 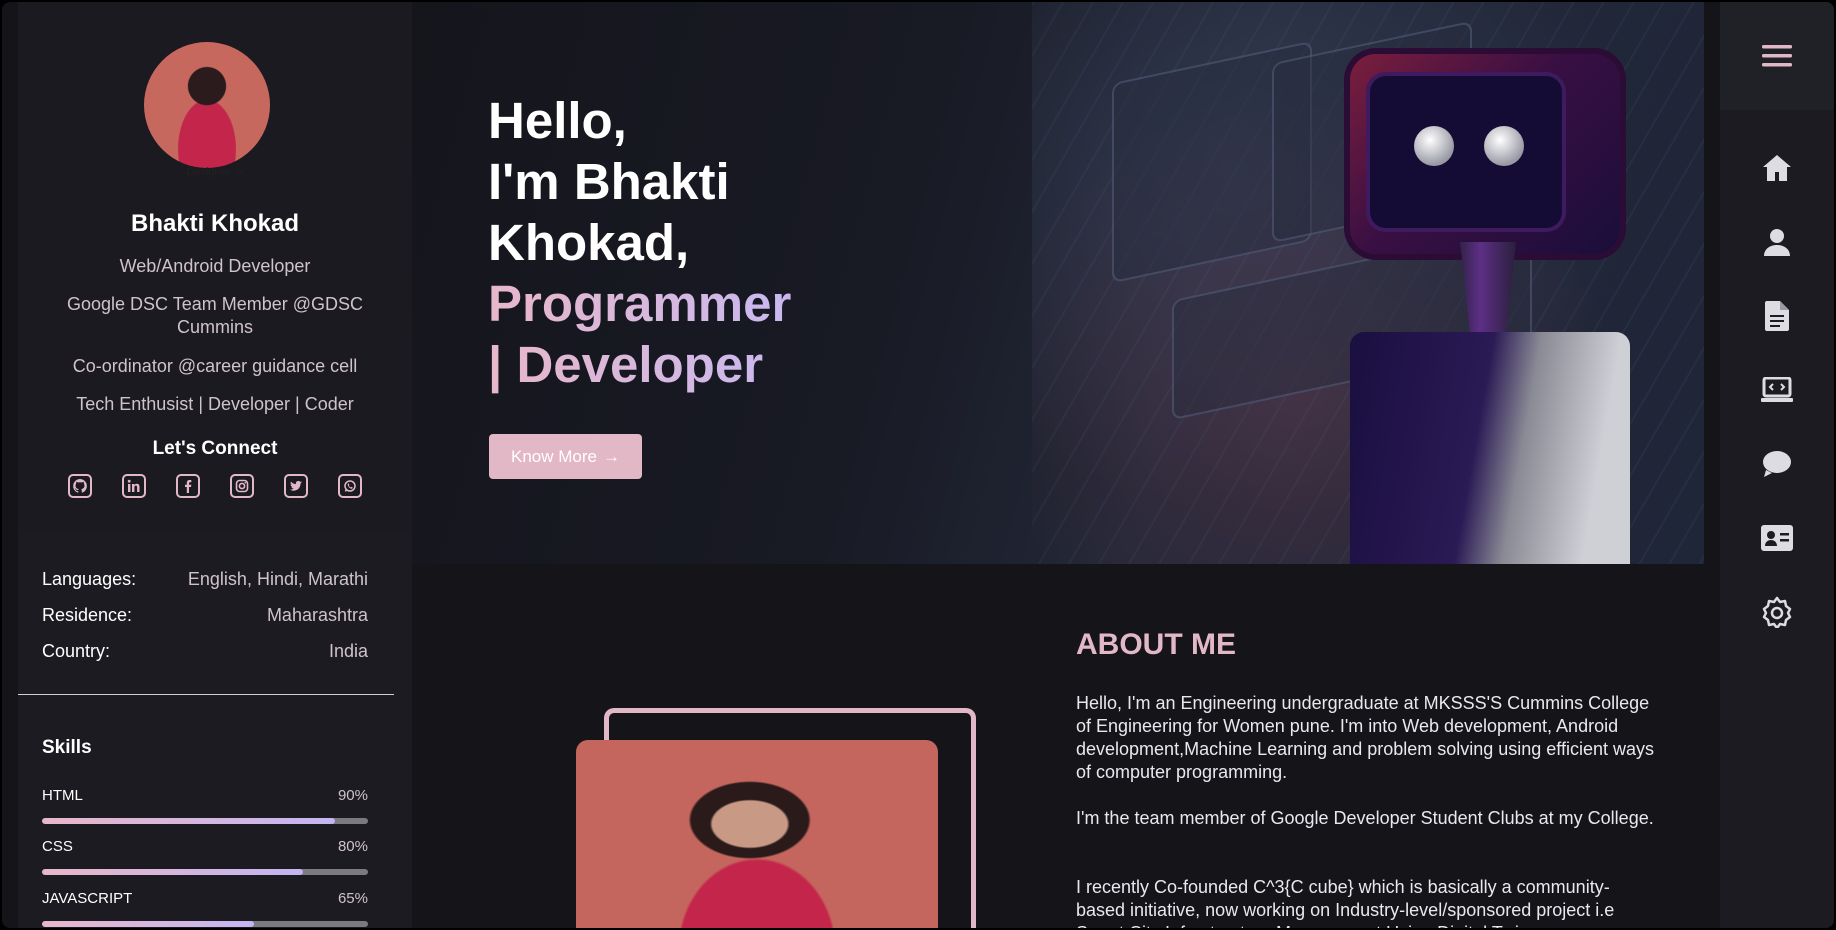 I want to click on sidebar-divider, so click(x=206, y=694).